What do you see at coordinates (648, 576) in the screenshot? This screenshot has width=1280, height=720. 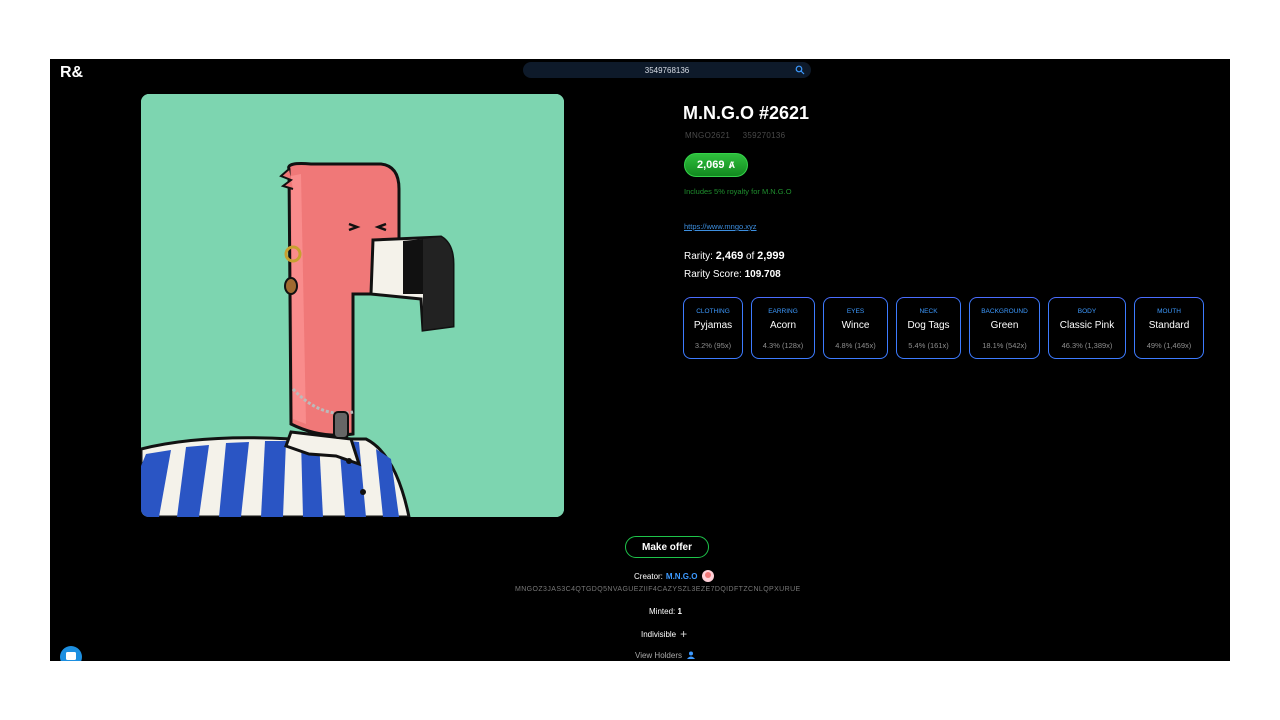 I see `creator-label: Creator:` at bounding box center [648, 576].